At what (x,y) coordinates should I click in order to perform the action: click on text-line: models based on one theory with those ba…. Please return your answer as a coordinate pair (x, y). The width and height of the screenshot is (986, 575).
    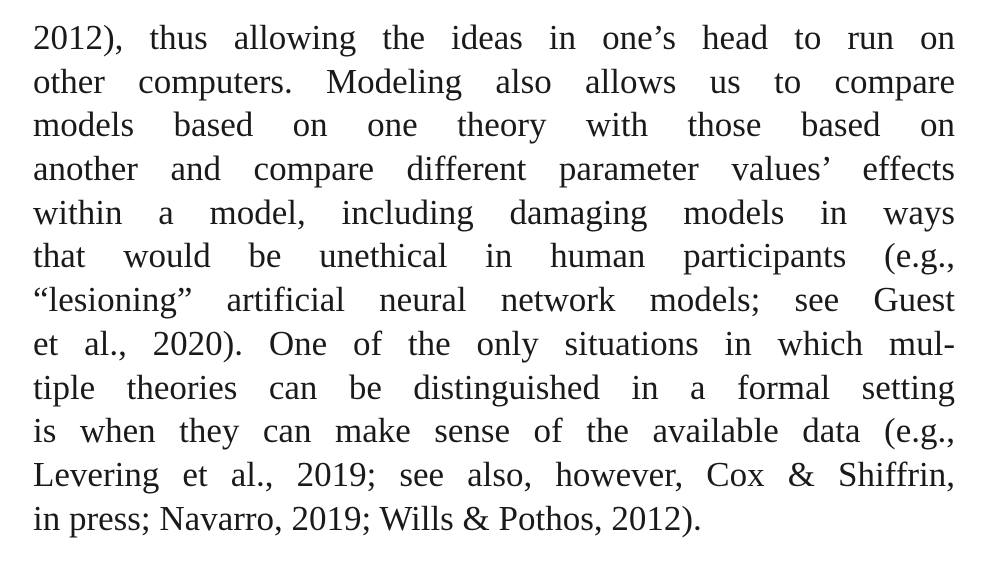
    Looking at the image, I should click on (494, 125).